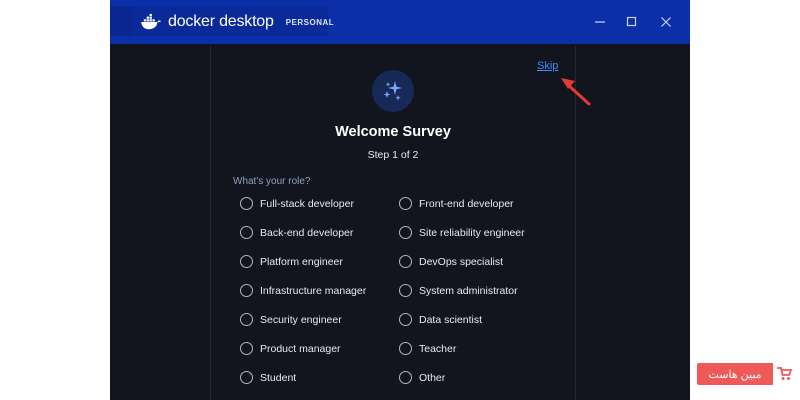 The image size is (800, 400). I want to click on minimize-icon, so click(600, 22).